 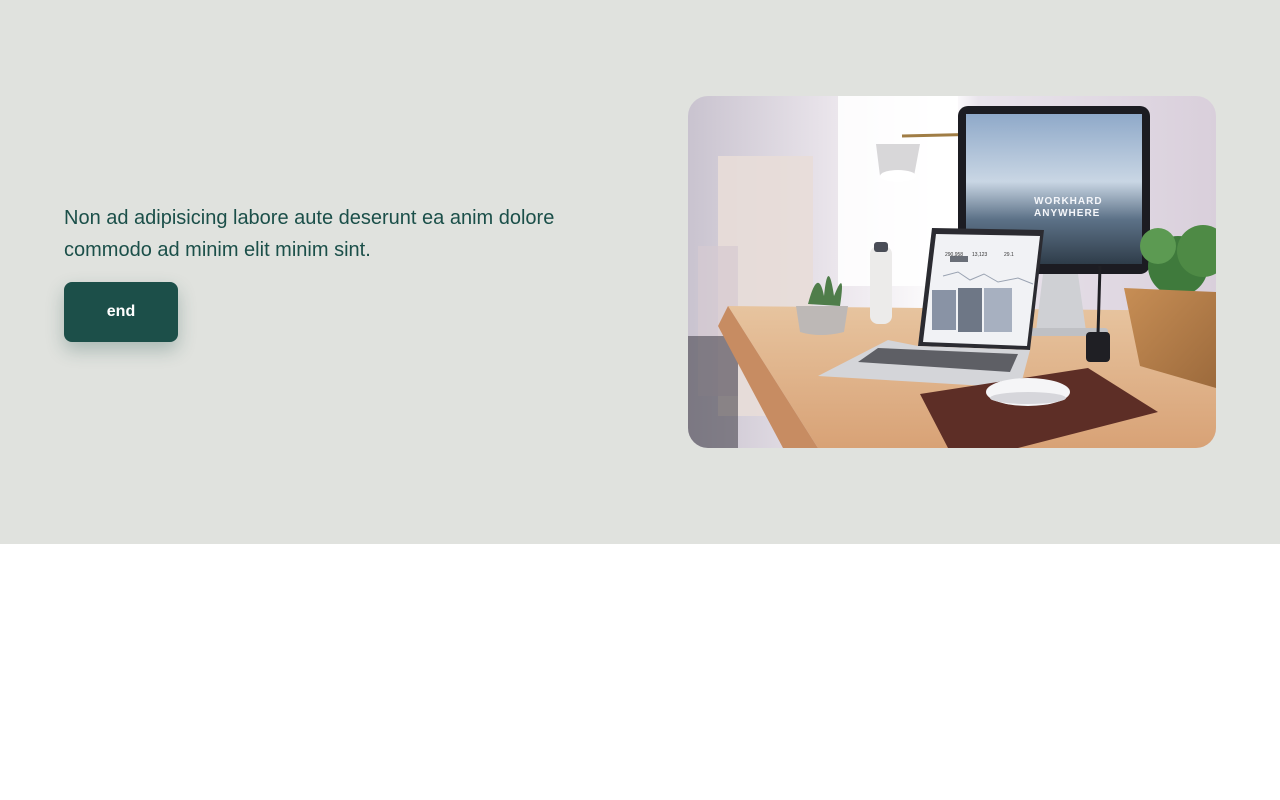 What do you see at coordinates (980, 255) in the screenshot?
I see `laptop-stat-2: 13,123` at bounding box center [980, 255].